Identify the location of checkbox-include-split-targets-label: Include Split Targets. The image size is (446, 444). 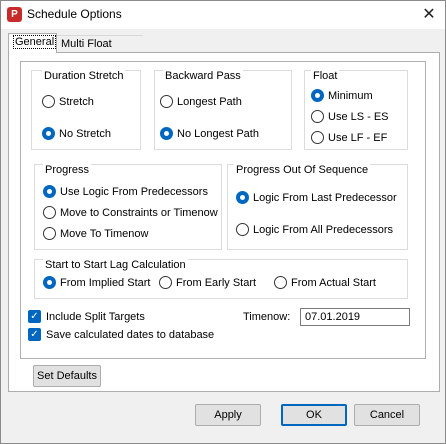
(95, 316).